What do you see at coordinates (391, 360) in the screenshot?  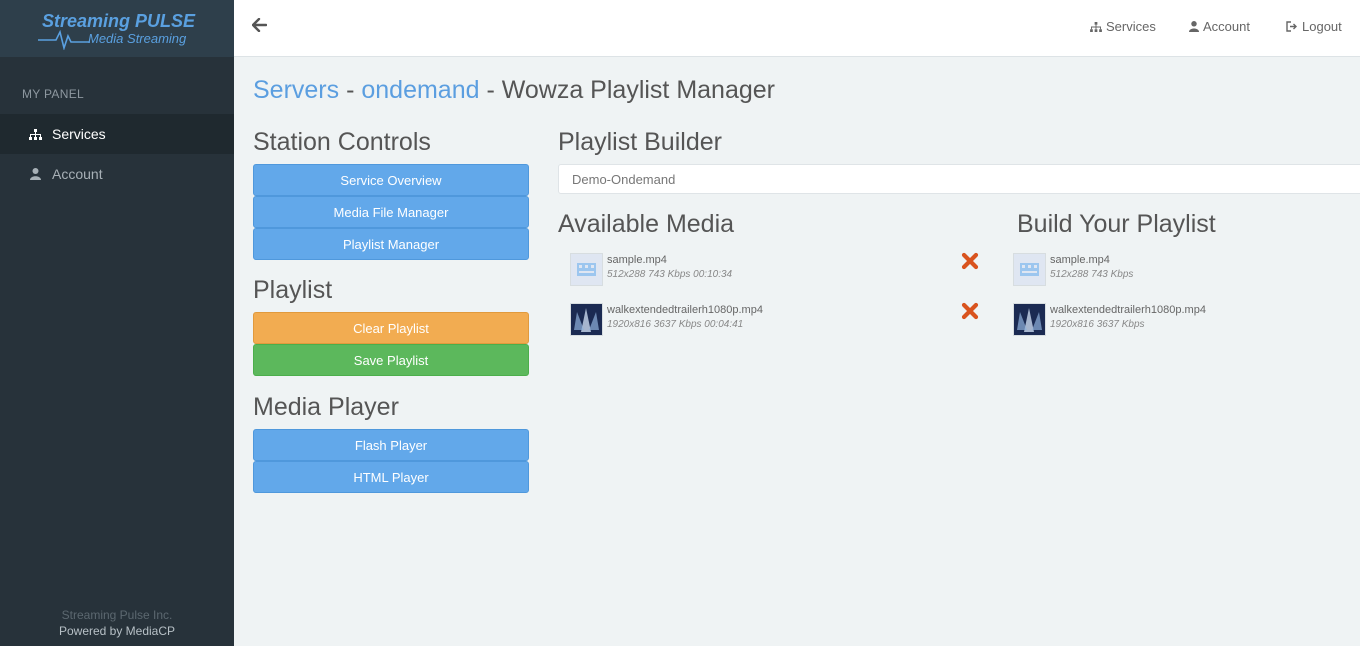 I see `save-playlist-button: Save Playlist` at bounding box center [391, 360].